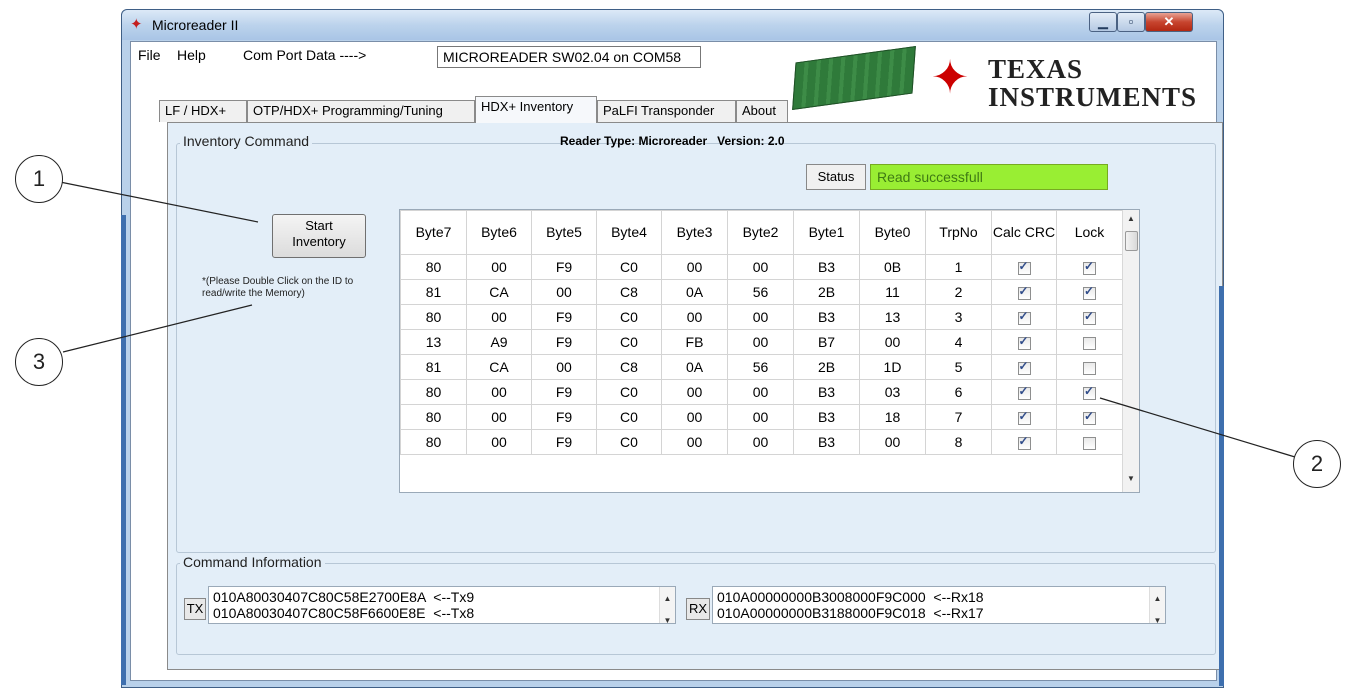 This screenshot has height=688, width=1353. I want to click on callout-3: 3, so click(39, 362).